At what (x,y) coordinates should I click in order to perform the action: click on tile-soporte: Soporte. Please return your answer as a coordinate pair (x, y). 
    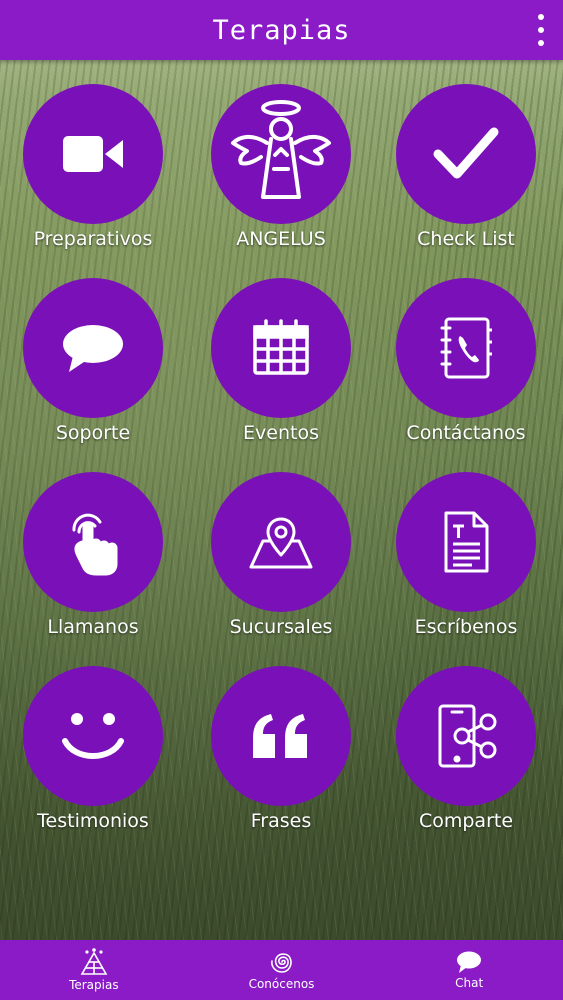
    Looking at the image, I should click on (93, 368).